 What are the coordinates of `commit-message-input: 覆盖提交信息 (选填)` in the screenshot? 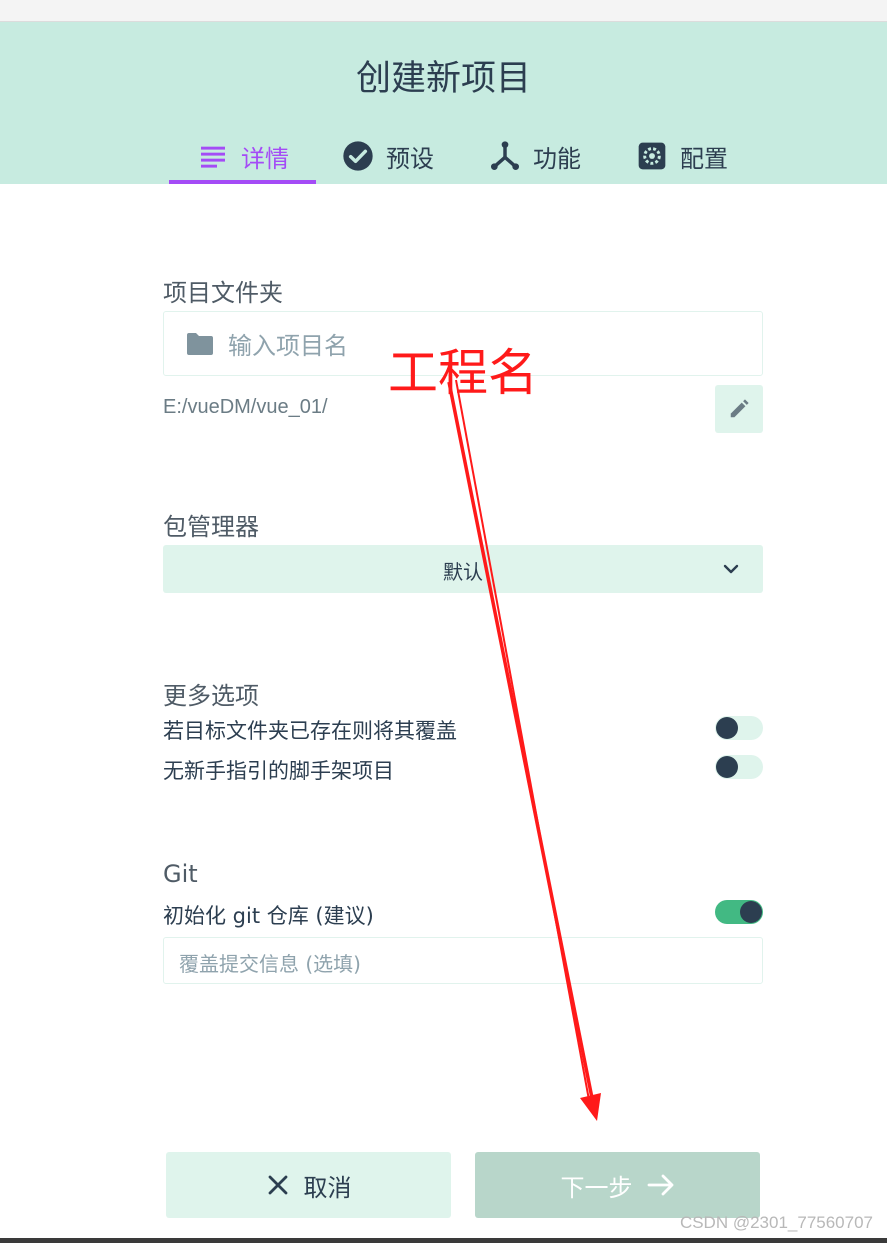 It's located at (463, 960).